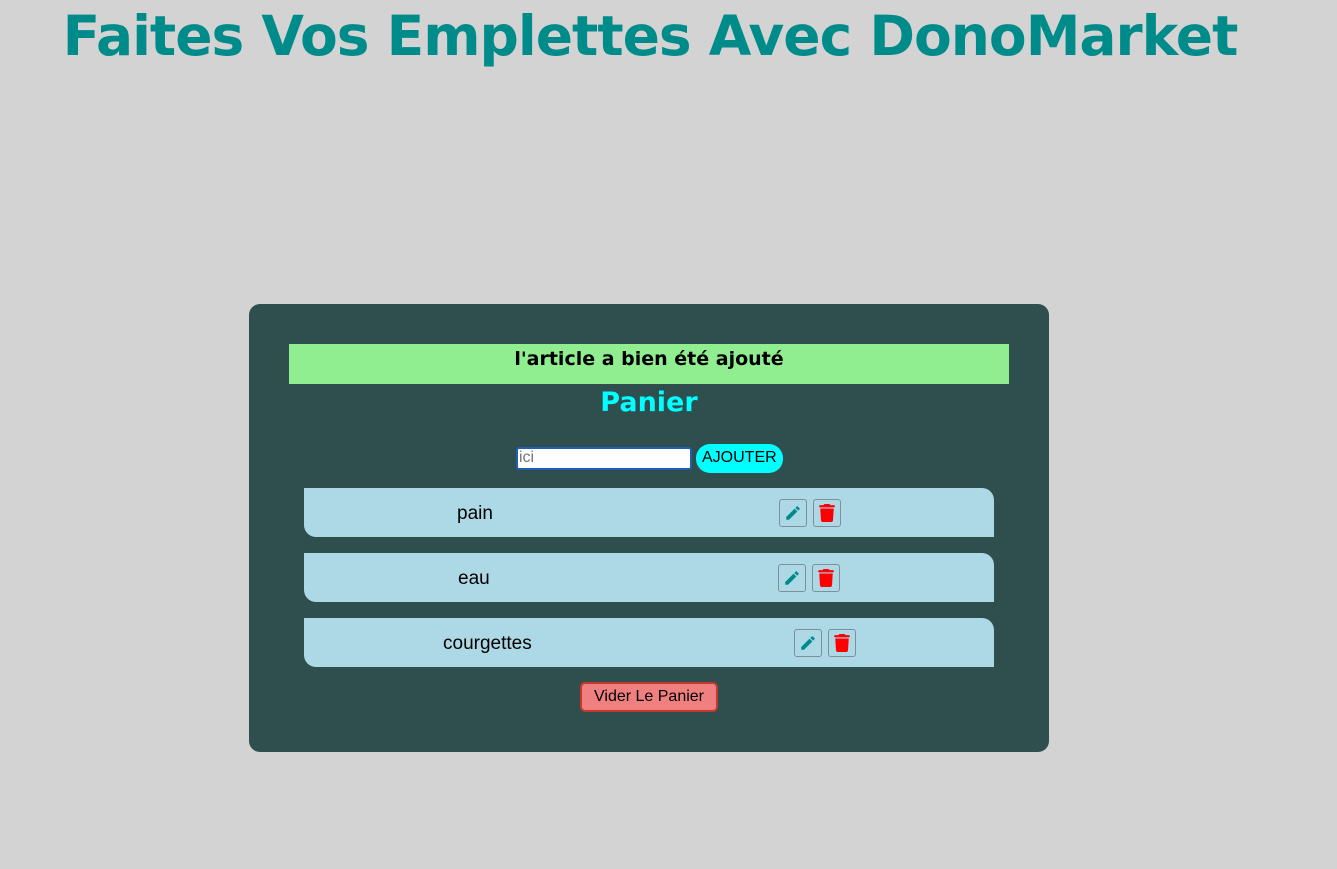  Describe the element at coordinates (649, 512) in the screenshot. I see `list-item: pain` at that location.